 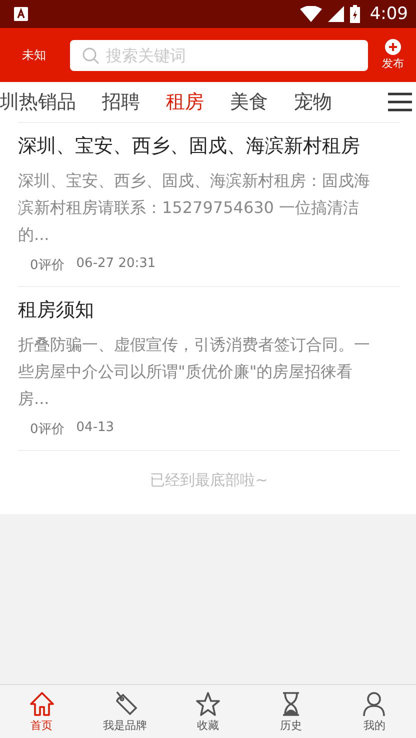 I want to click on nav-item: 首页, so click(x=42, y=711).